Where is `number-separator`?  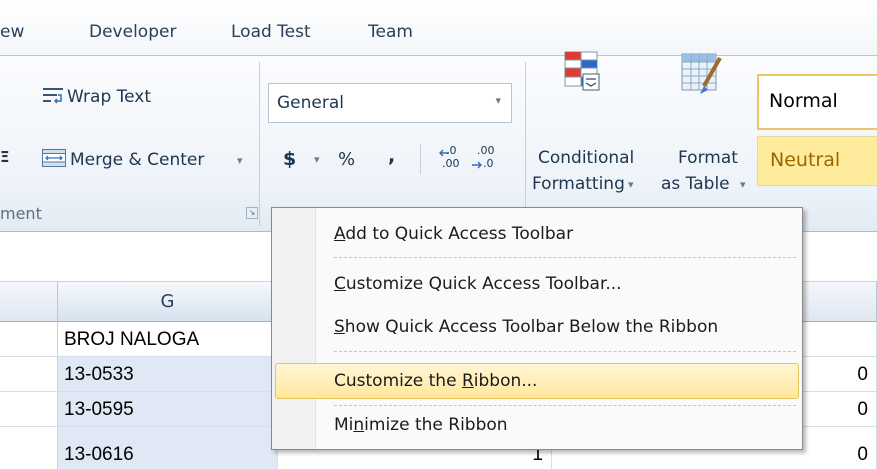
number-separator is located at coordinates (420, 159).